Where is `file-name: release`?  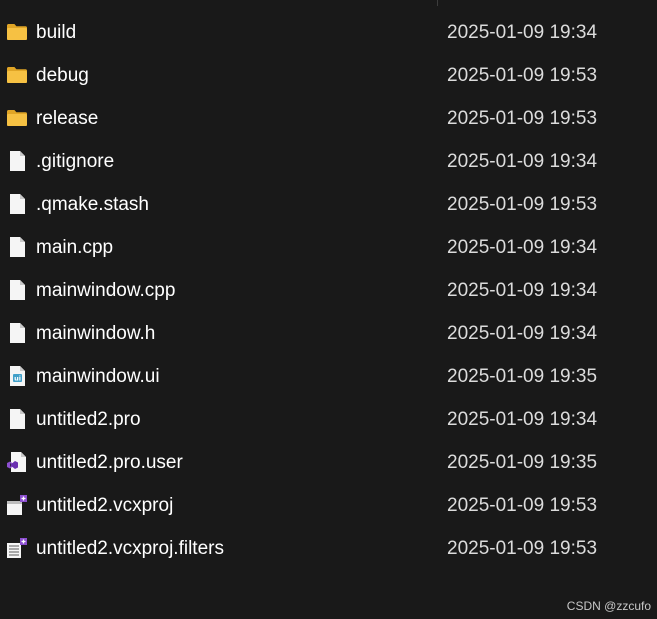
file-name: release is located at coordinates (67, 118).